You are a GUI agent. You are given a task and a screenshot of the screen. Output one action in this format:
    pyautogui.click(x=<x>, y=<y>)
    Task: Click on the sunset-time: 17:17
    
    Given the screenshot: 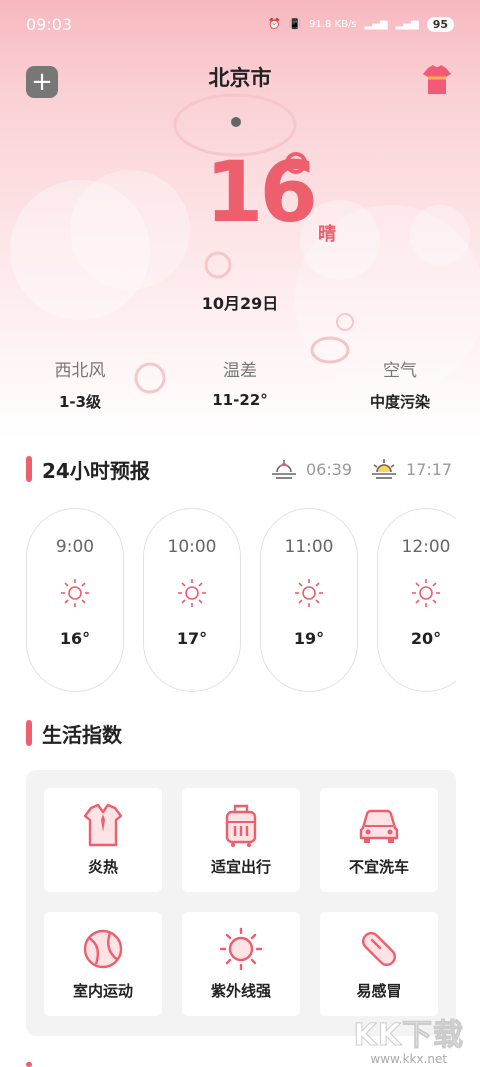 What is the action you would take?
    pyautogui.click(x=429, y=469)
    